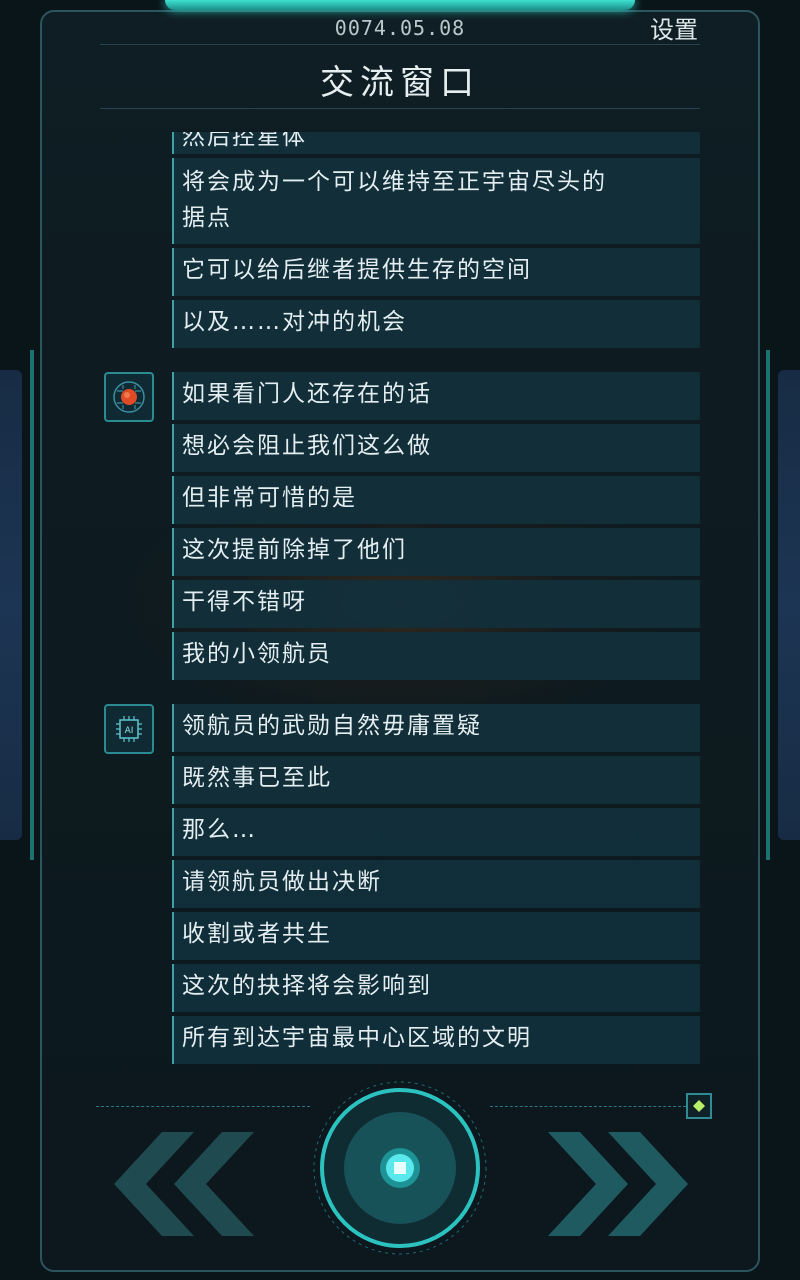  I want to click on left-rail, so click(32, 605).